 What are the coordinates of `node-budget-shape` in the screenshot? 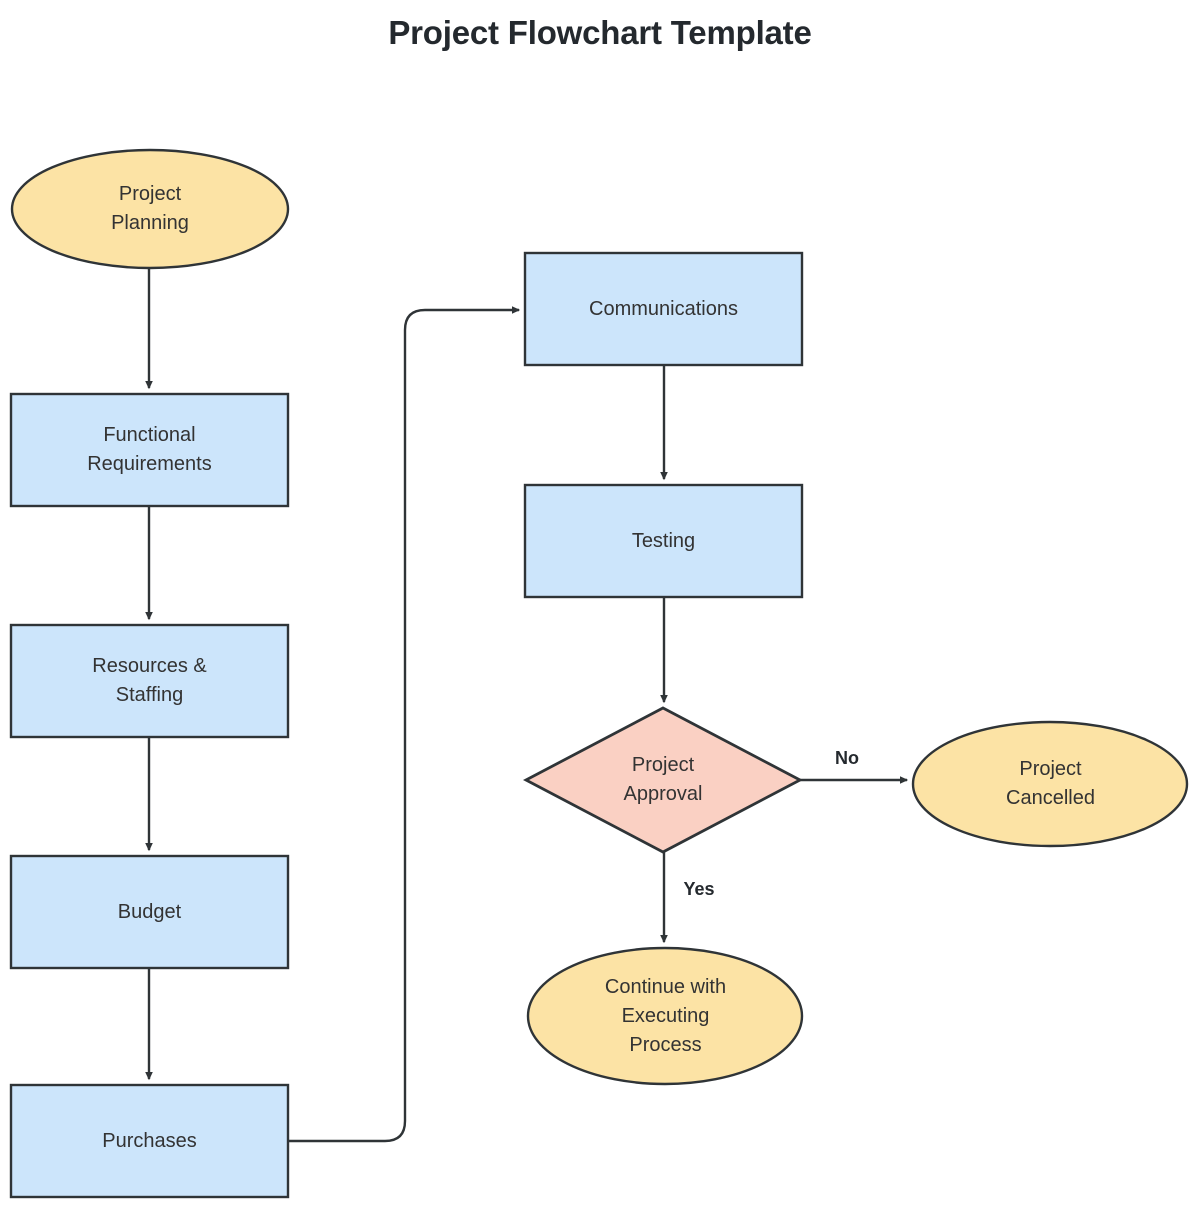 It's located at (149, 912).